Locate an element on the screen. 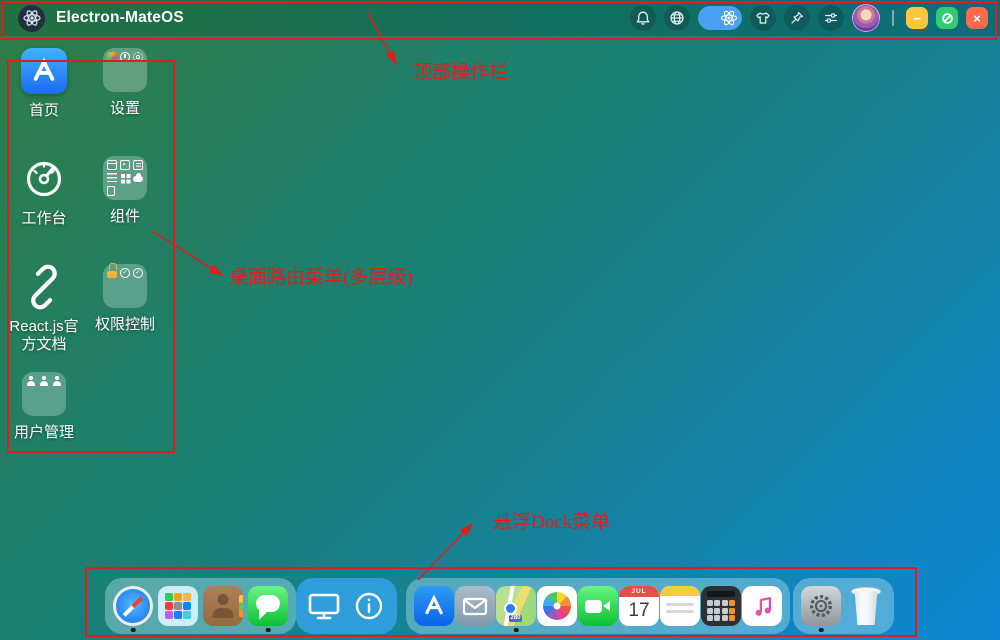 This screenshot has height=640, width=1000. list-mini-icon is located at coordinates (112, 177).